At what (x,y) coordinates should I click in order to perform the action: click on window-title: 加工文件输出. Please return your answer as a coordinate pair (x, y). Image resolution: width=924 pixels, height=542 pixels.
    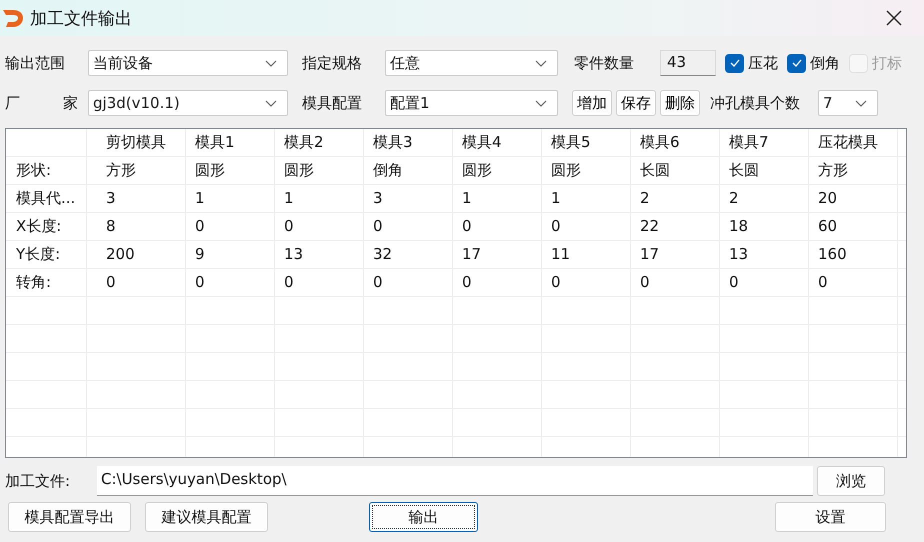
    Looking at the image, I should click on (81, 19).